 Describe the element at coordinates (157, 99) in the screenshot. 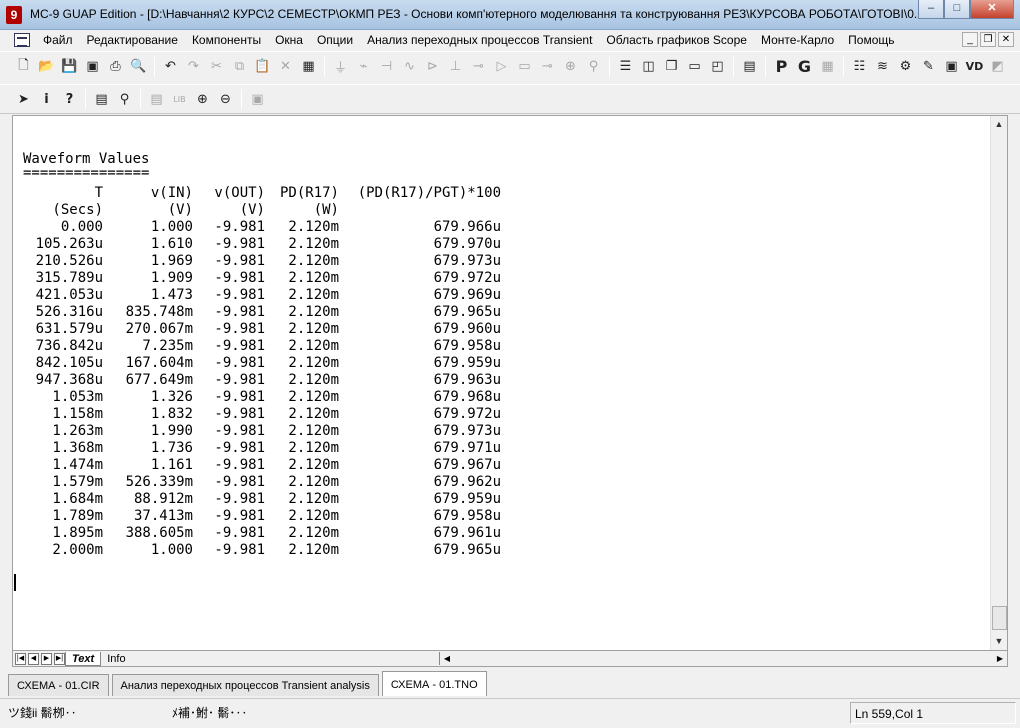

I see `text-mode-icon: ▤` at that location.